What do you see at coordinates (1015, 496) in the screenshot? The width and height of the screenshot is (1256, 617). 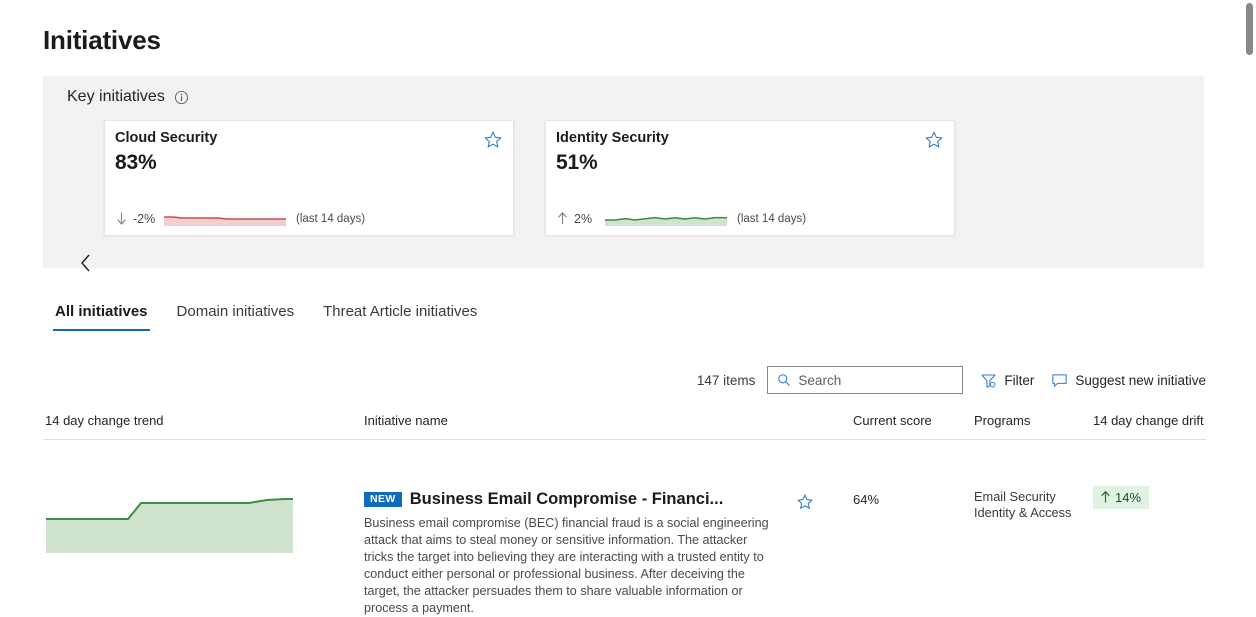 I see `row-program-item: Email Security` at bounding box center [1015, 496].